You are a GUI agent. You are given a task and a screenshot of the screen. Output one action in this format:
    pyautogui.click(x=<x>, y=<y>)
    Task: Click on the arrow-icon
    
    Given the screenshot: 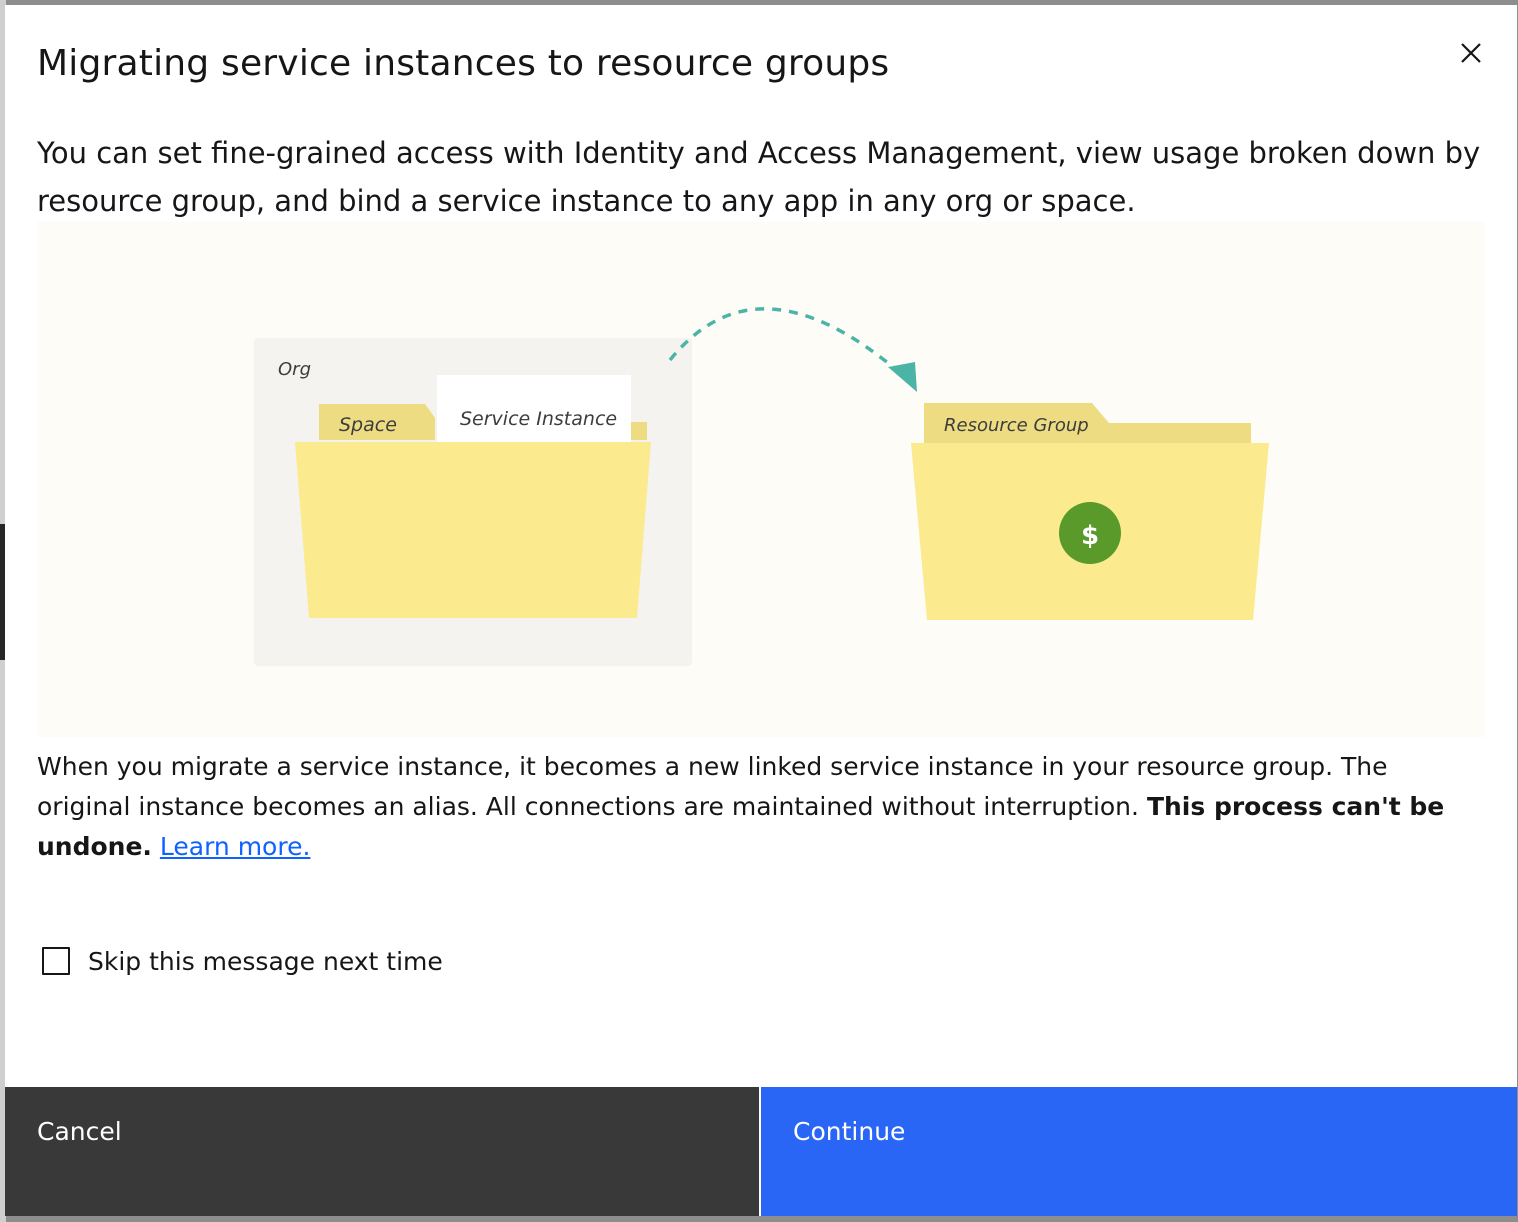 What is the action you would take?
    pyautogui.click(x=792, y=349)
    